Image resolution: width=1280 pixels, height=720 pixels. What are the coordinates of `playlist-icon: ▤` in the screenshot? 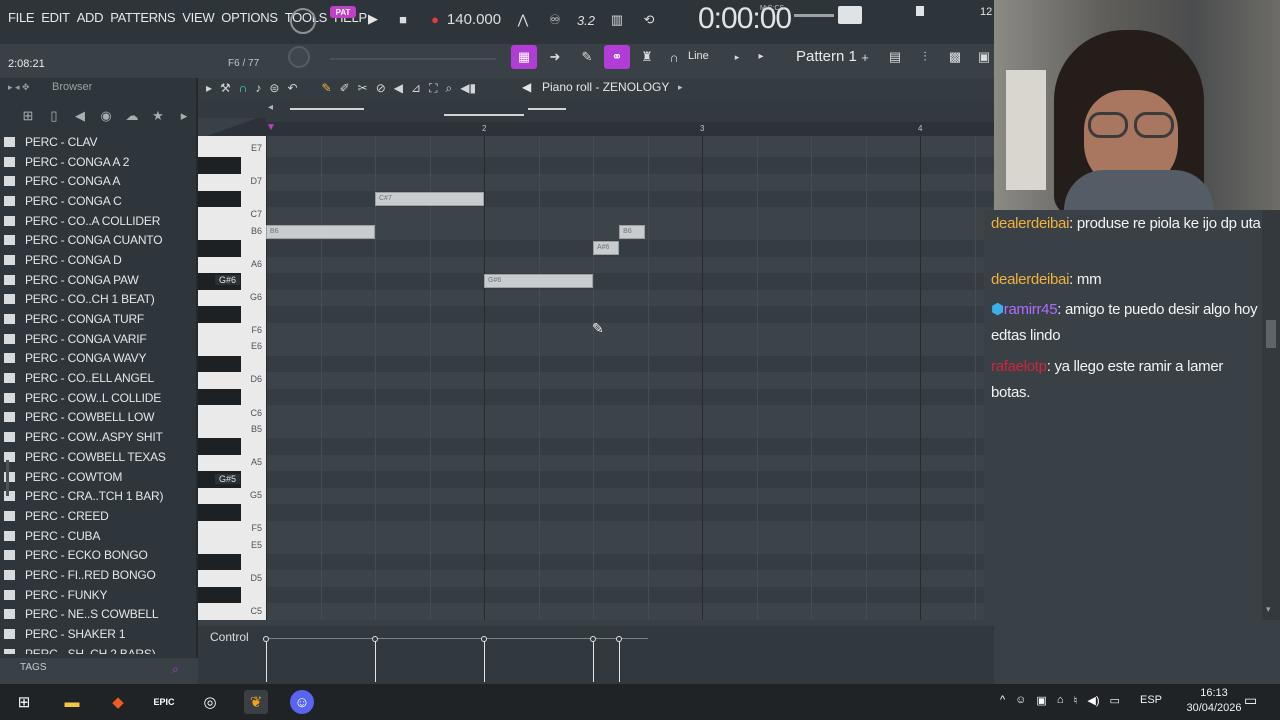 It's located at (895, 57).